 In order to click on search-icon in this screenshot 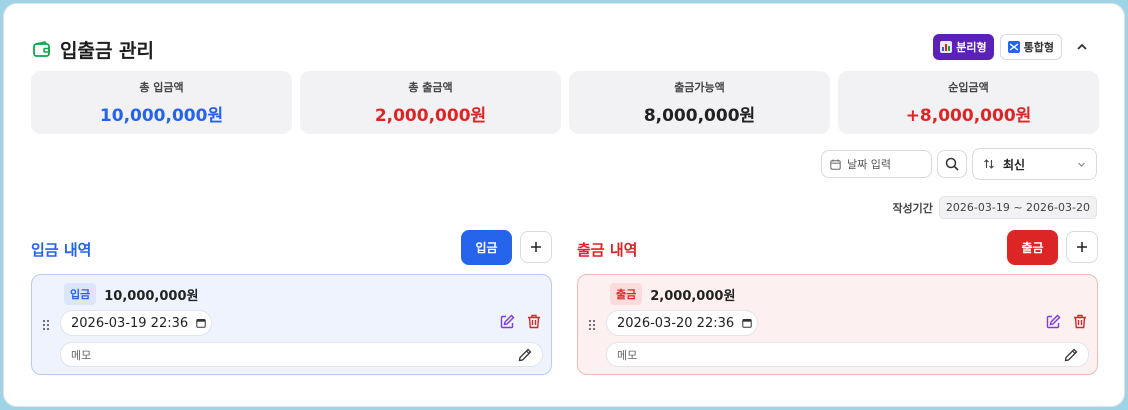, I will do `click(952, 164)`.